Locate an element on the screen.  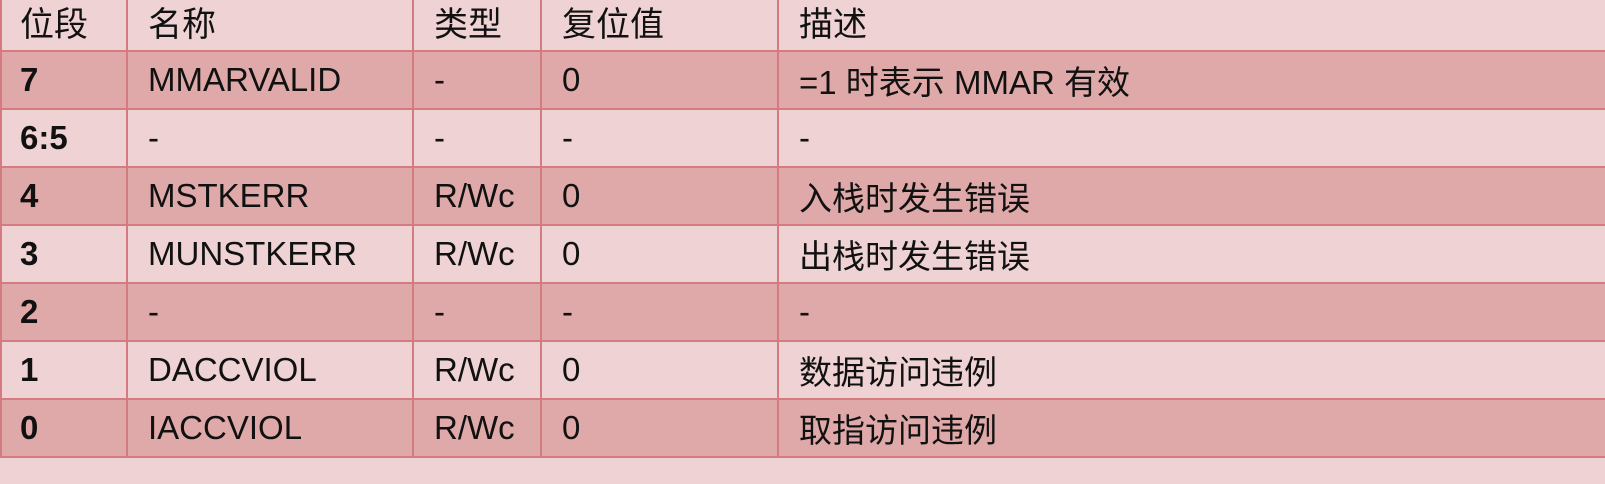
table-row: 3 MUNSTKERR R/Wc 0 出栈时发生错误 is located at coordinates (802, 254).